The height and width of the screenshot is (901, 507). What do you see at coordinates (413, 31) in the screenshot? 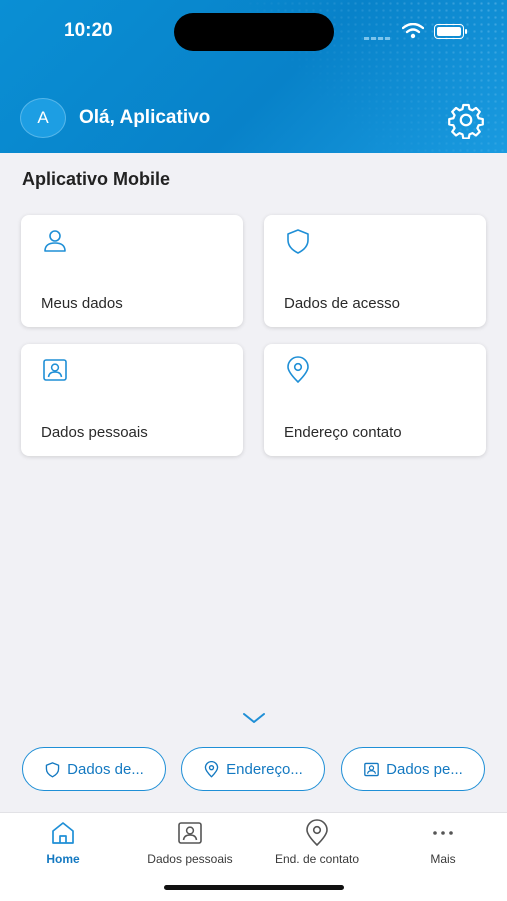
I see `wifi-icon` at bounding box center [413, 31].